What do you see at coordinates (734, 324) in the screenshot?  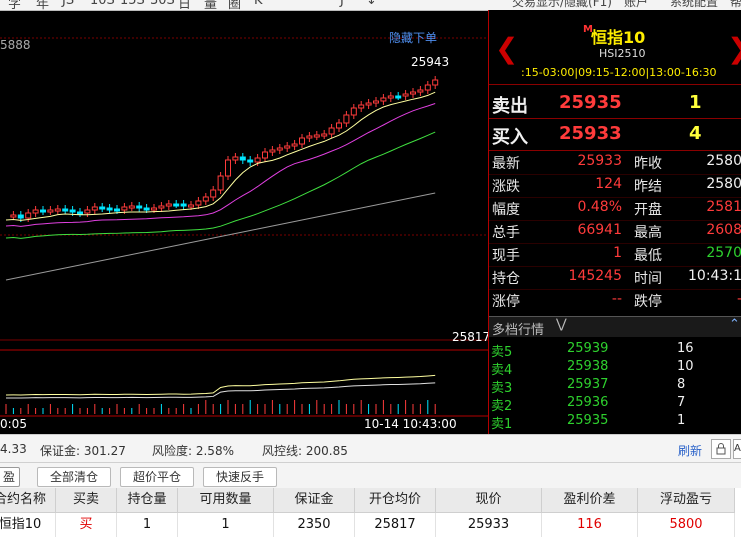 I see `collapse-icon: ⌃` at bounding box center [734, 324].